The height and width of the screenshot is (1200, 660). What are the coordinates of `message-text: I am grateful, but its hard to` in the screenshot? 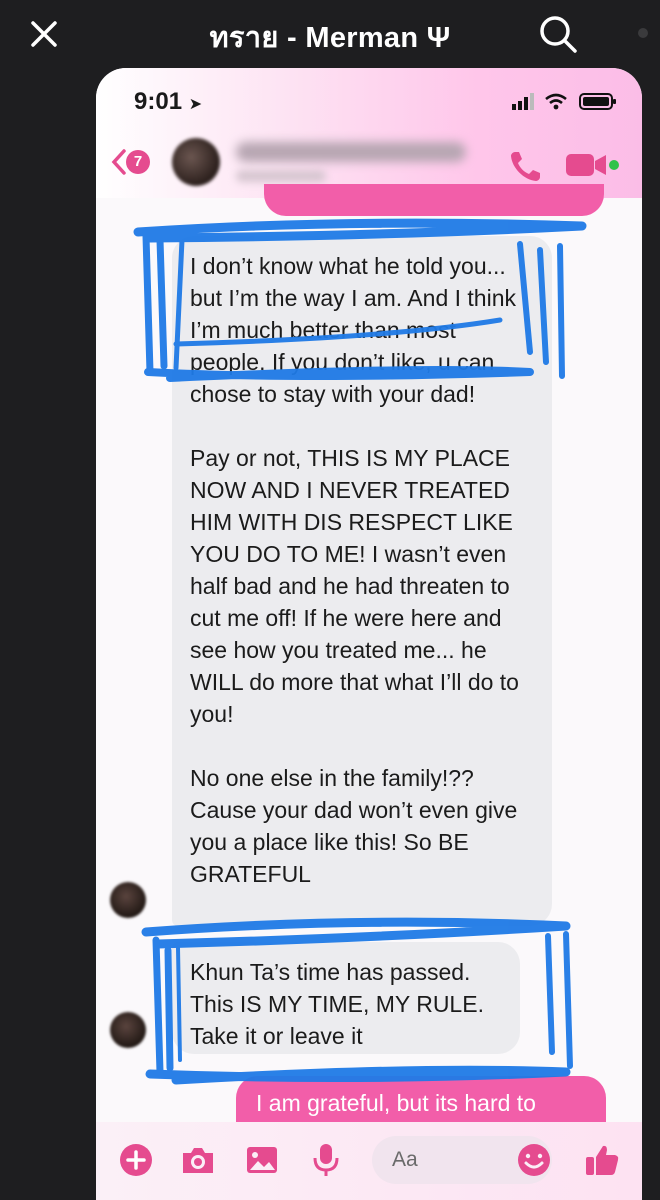 It's located at (396, 1103).